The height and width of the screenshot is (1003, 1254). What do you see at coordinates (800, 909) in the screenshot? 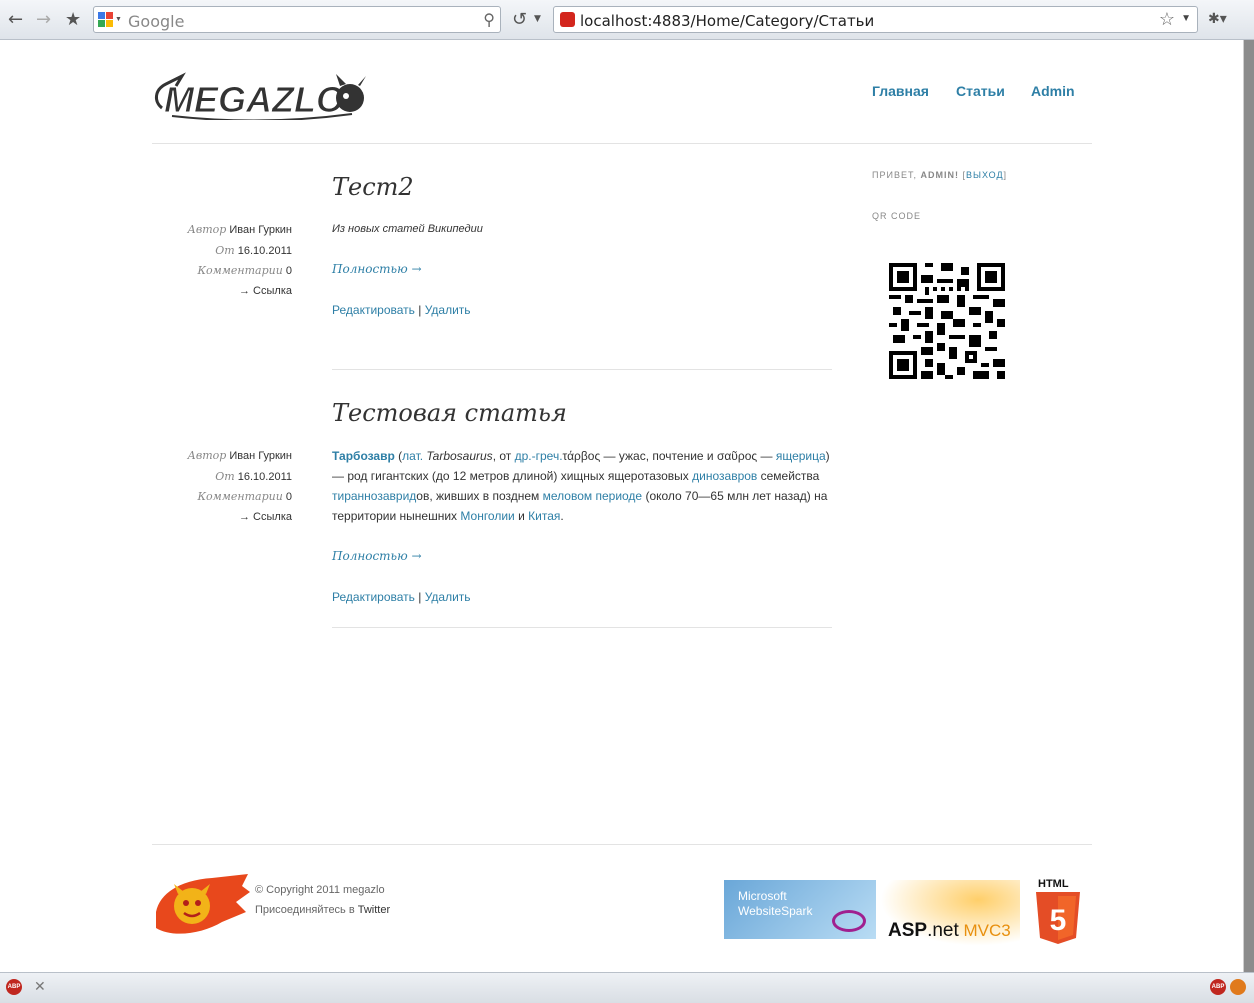
I see `websitespark-badge: Microsoft WebsiteSpark` at bounding box center [800, 909].